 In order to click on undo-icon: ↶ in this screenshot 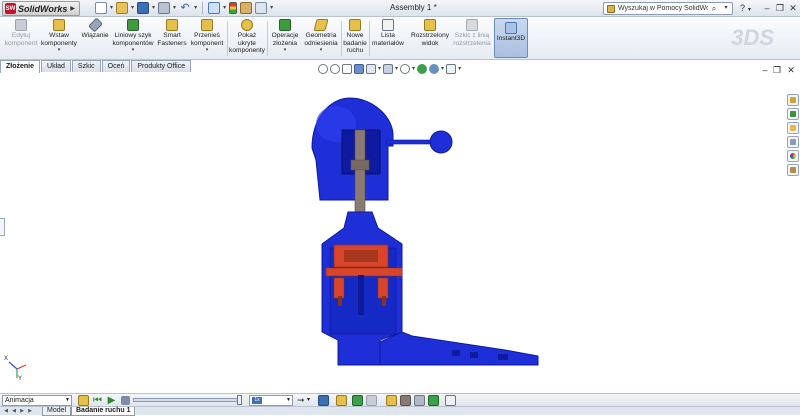, I will do `click(185, 8)`.